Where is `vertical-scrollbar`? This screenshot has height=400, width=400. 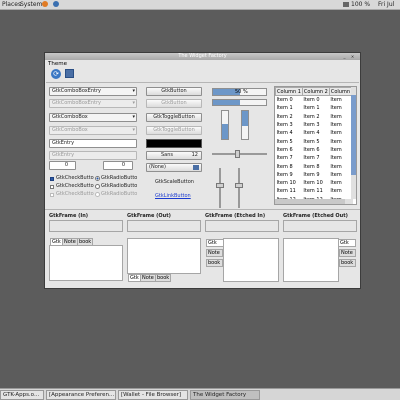 vertical-scrollbar is located at coordinates (353, 143).